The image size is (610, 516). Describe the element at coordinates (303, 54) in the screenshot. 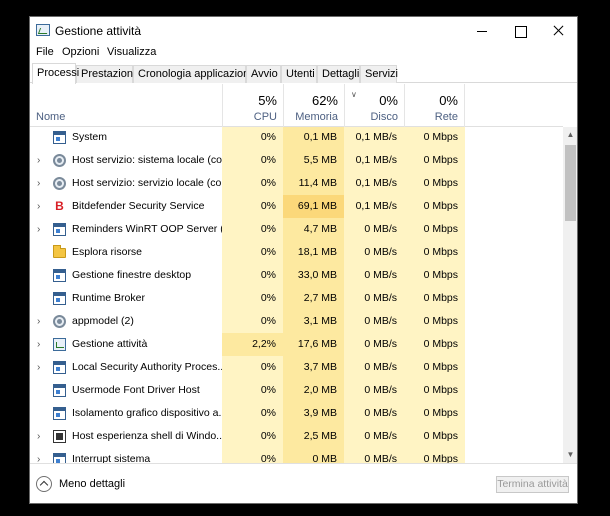

I see `menu-bar: File Opzioni Visualizza` at that location.